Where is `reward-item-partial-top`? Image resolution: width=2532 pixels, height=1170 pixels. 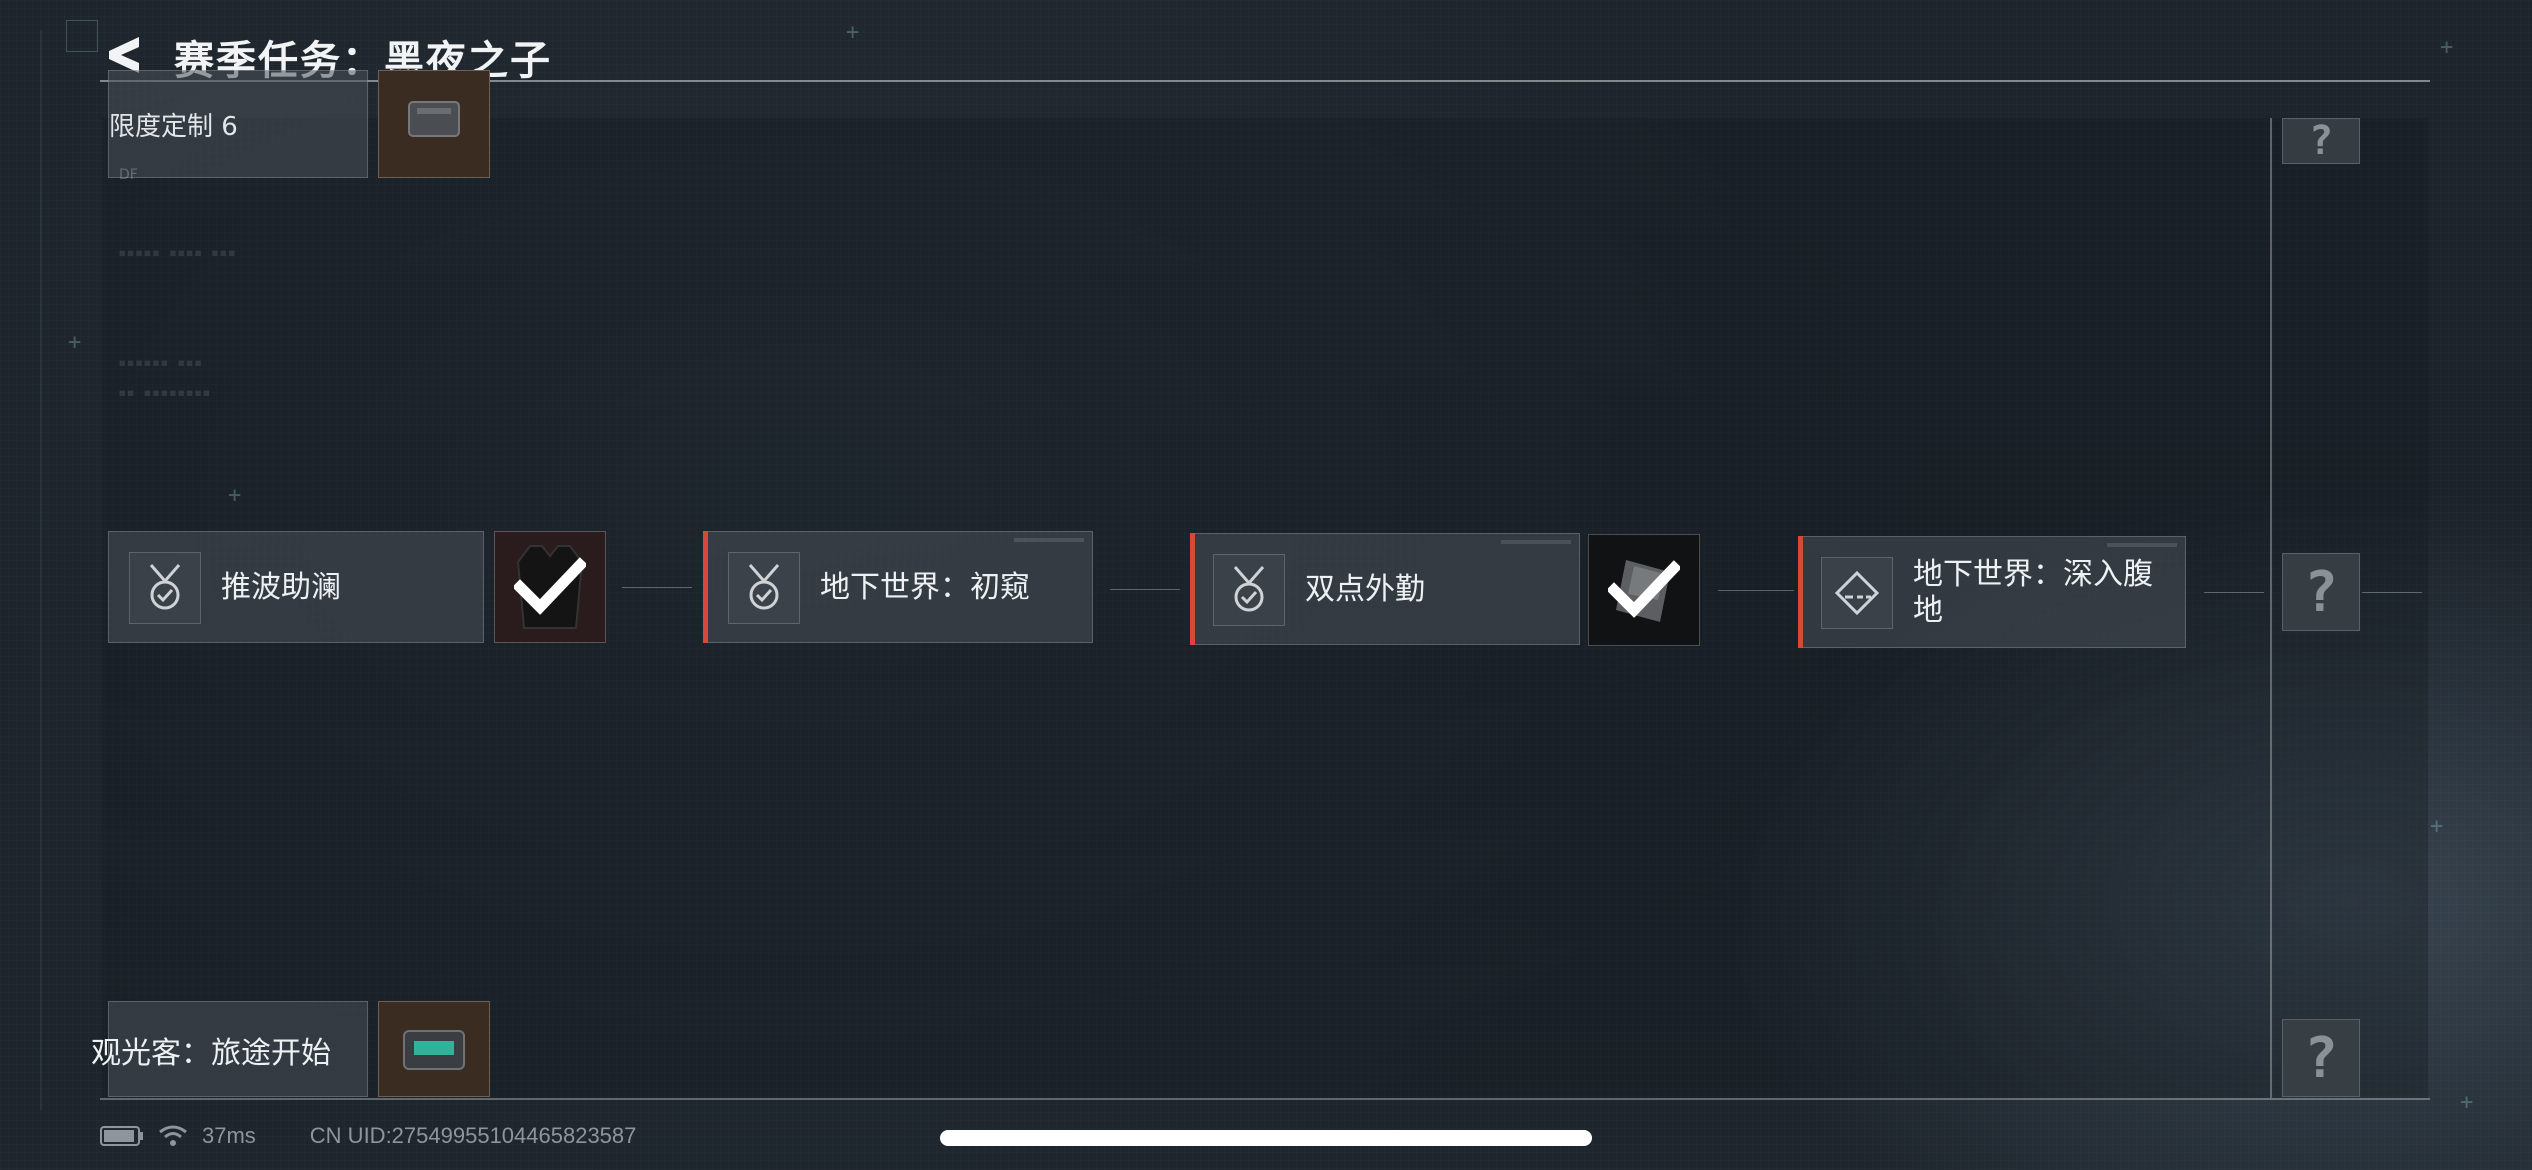
reward-item-partial-top is located at coordinates (434, 124).